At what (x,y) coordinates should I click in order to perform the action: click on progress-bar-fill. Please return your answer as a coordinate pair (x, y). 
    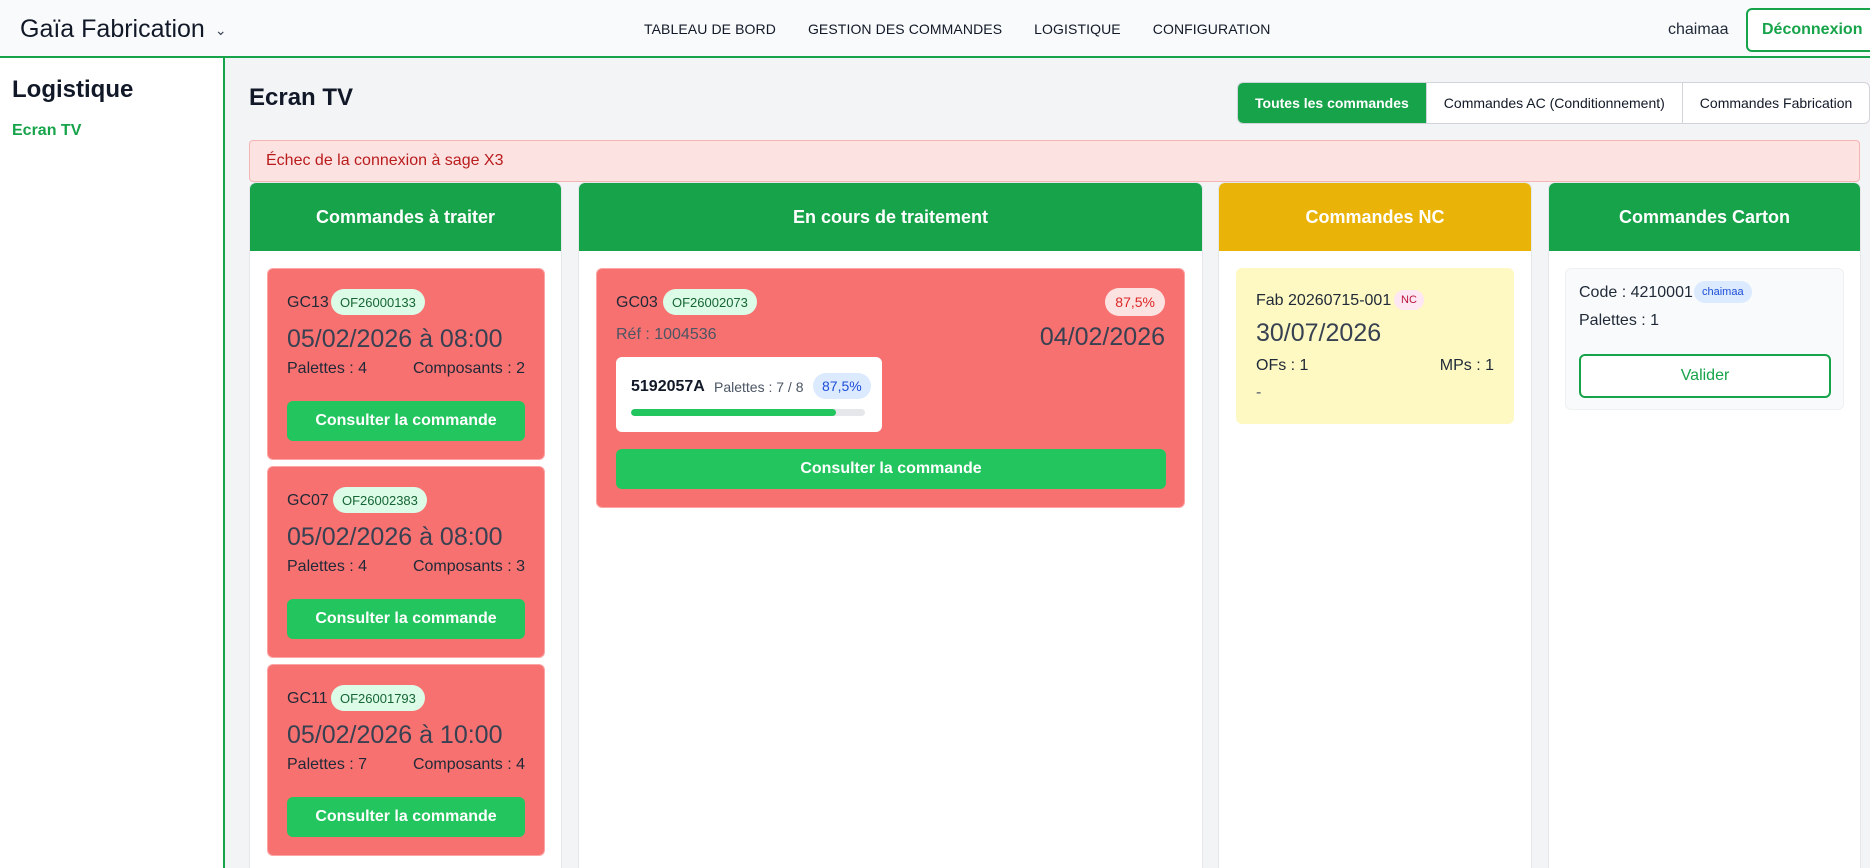
    Looking at the image, I should click on (733, 412).